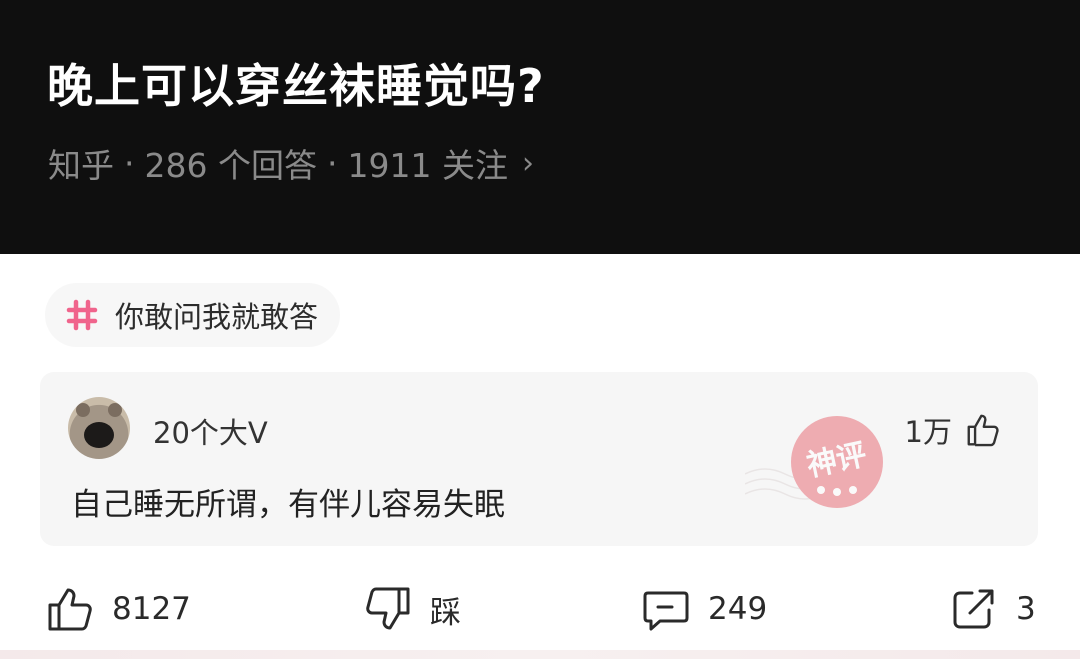 The height and width of the screenshot is (659, 1080). What do you see at coordinates (540, 612) in the screenshot?
I see `action-bar: 8127 踩 249 3` at bounding box center [540, 612].